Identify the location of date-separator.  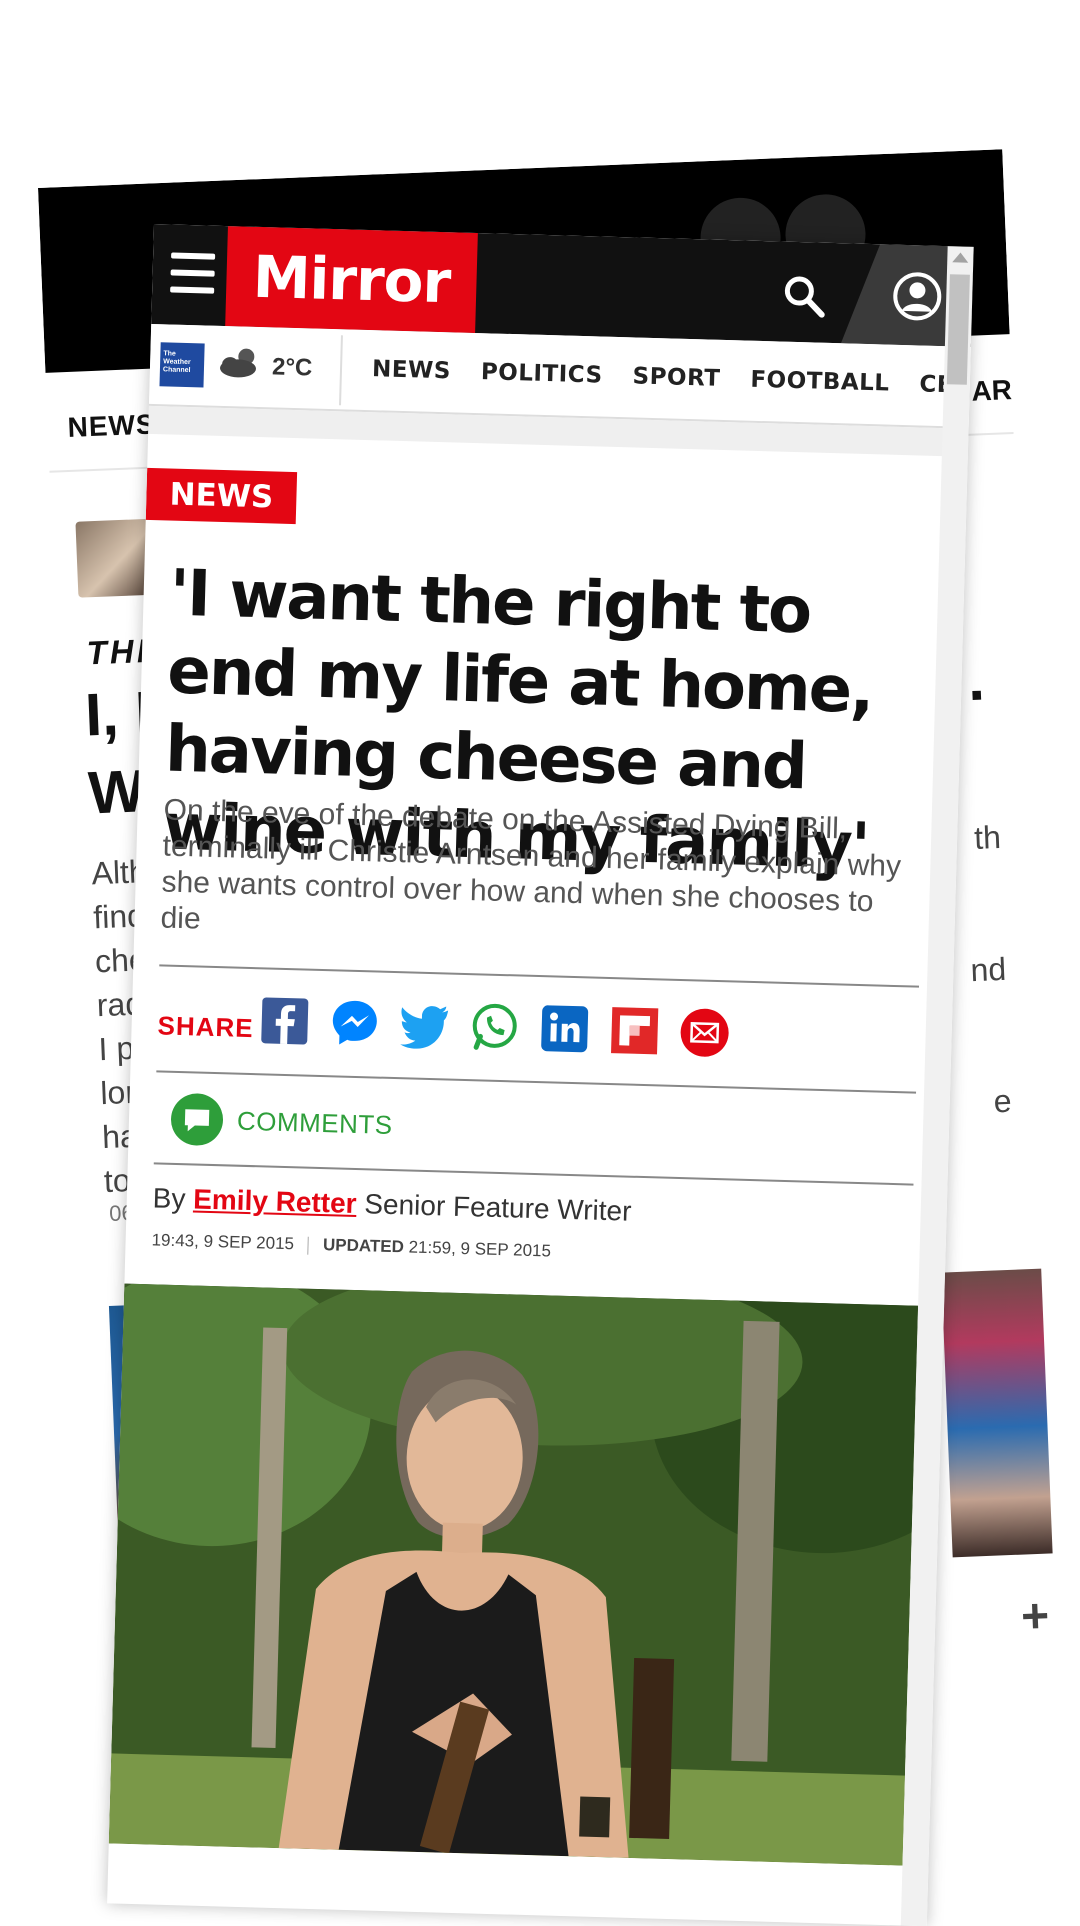
(308, 1245).